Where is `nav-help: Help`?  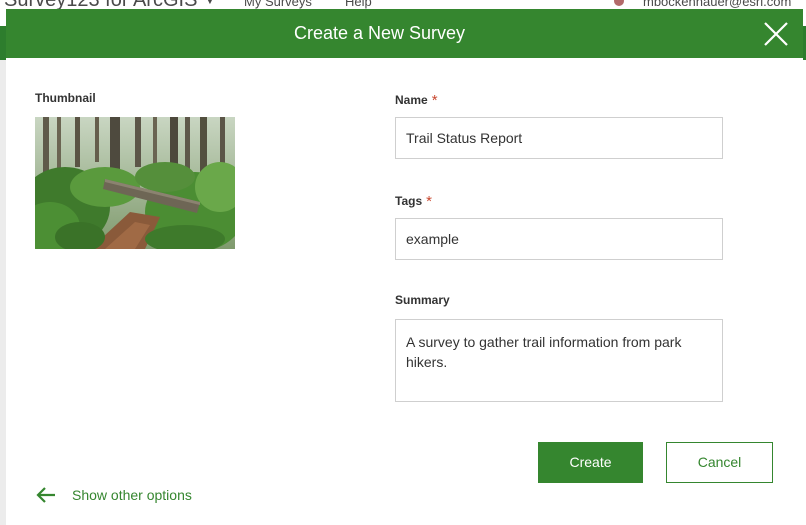
nav-help: Help is located at coordinates (358, 4).